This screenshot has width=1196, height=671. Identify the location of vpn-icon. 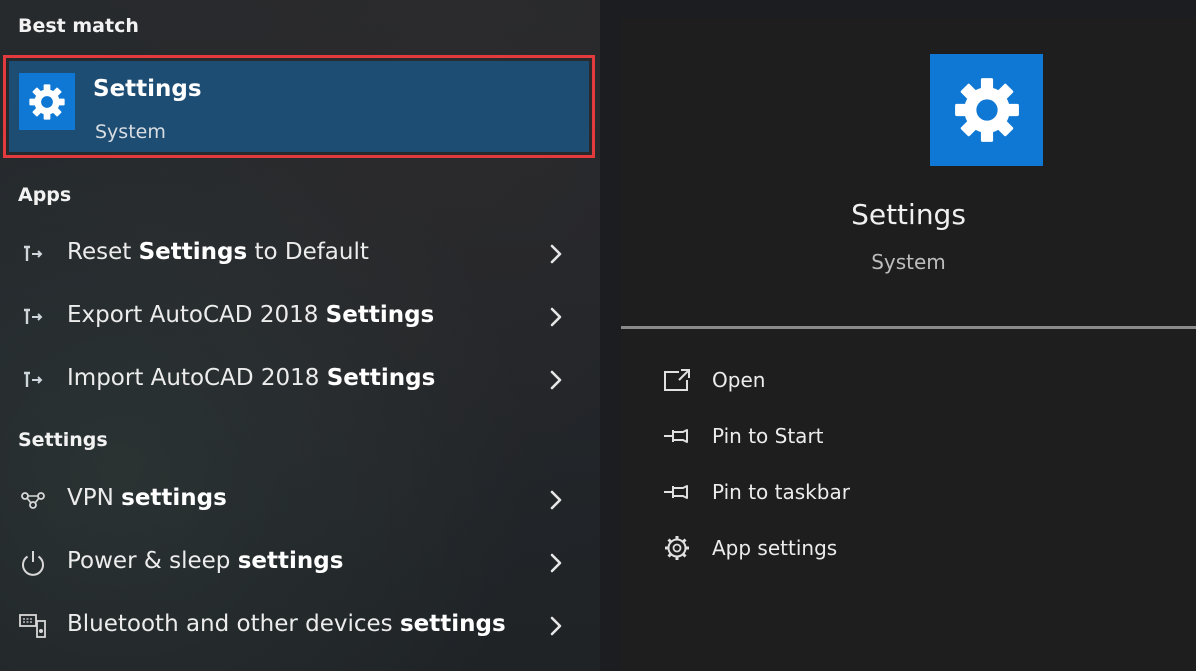
(33, 500).